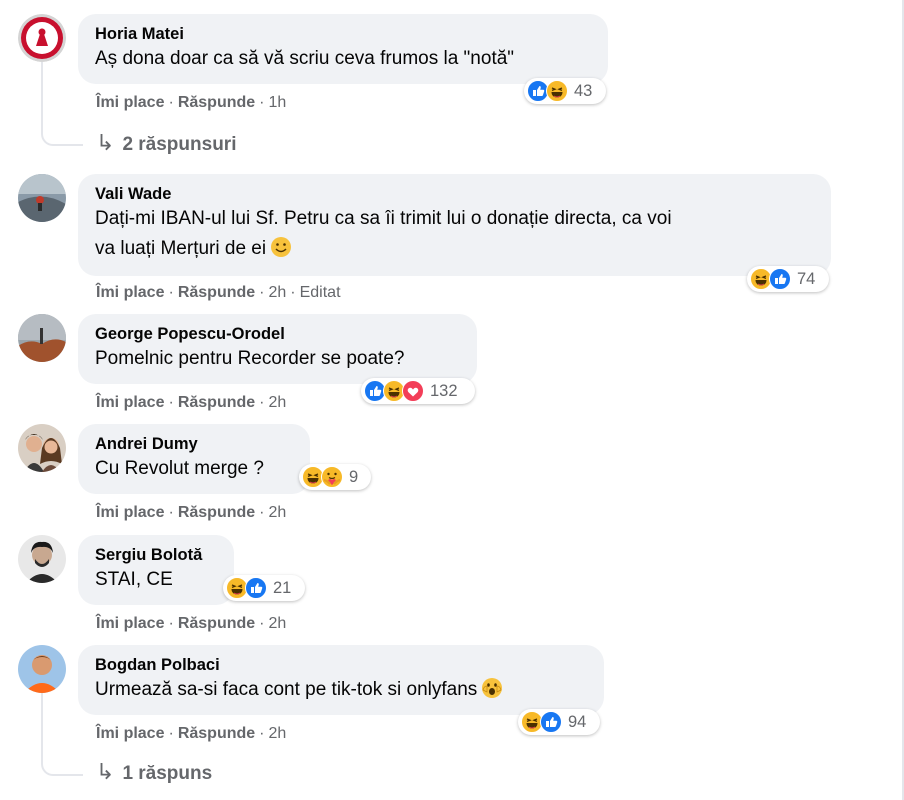  What do you see at coordinates (134, 579) in the screenshot?
I see `comment-text: STAI, CE` at bounding box center [134, 579].